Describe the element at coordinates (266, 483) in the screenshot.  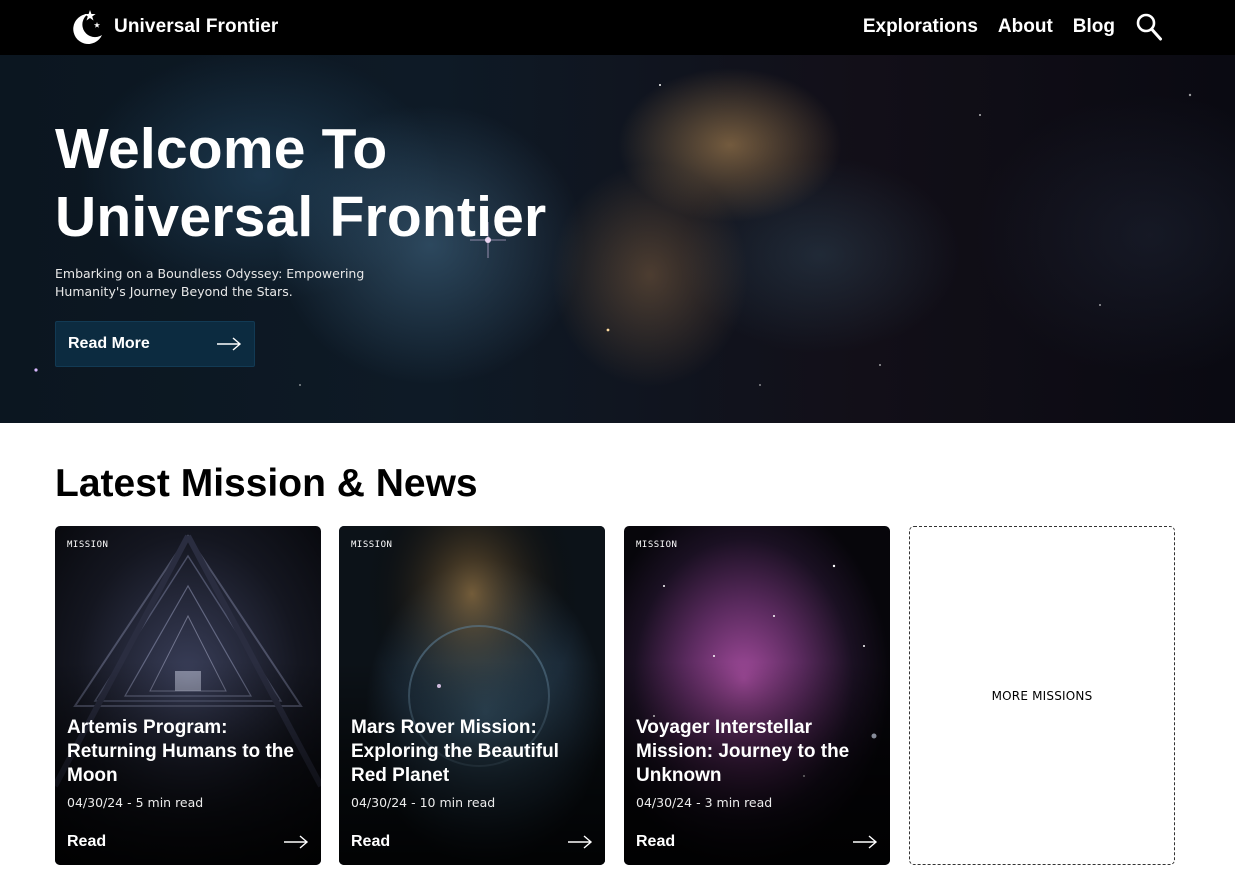
I see `section-title: Latest Mission & News` at that location.